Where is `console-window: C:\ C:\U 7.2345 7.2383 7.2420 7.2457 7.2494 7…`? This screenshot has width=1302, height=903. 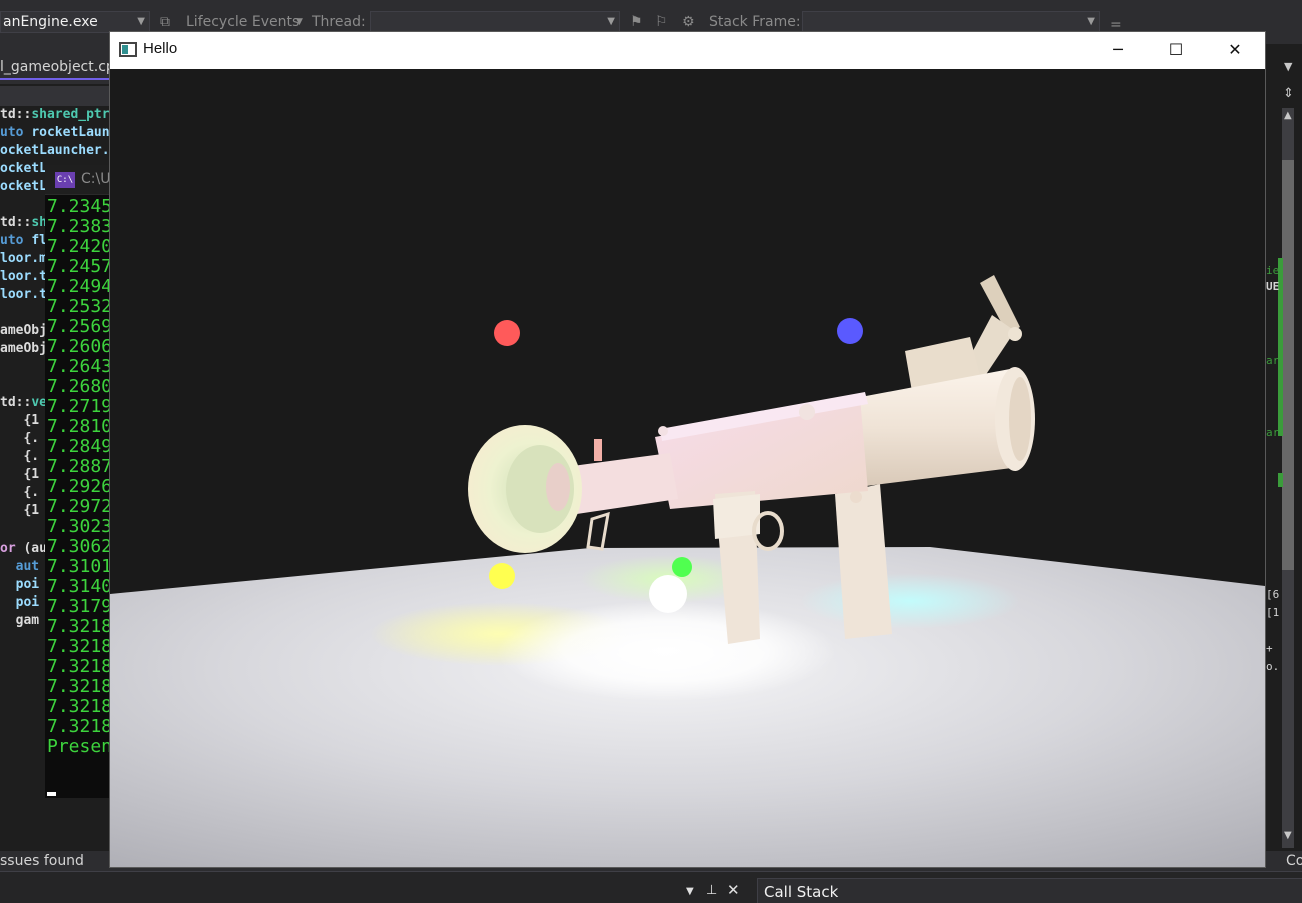 console-window: C:\ C:\U 7.2345 7.2383 7.2420 7.2457 7.2494 7… is located at coordinates (78, 481).